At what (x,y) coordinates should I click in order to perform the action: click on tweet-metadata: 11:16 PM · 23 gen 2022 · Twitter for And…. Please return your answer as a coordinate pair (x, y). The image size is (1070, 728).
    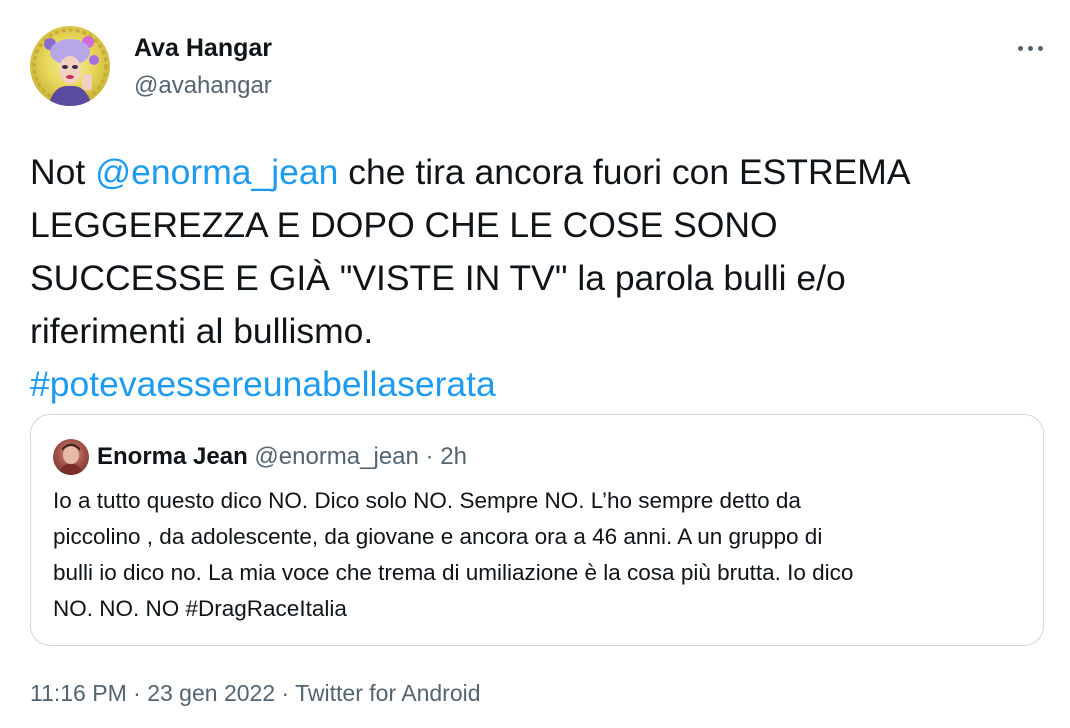
    Looking at the image, I should click on (255, 693).